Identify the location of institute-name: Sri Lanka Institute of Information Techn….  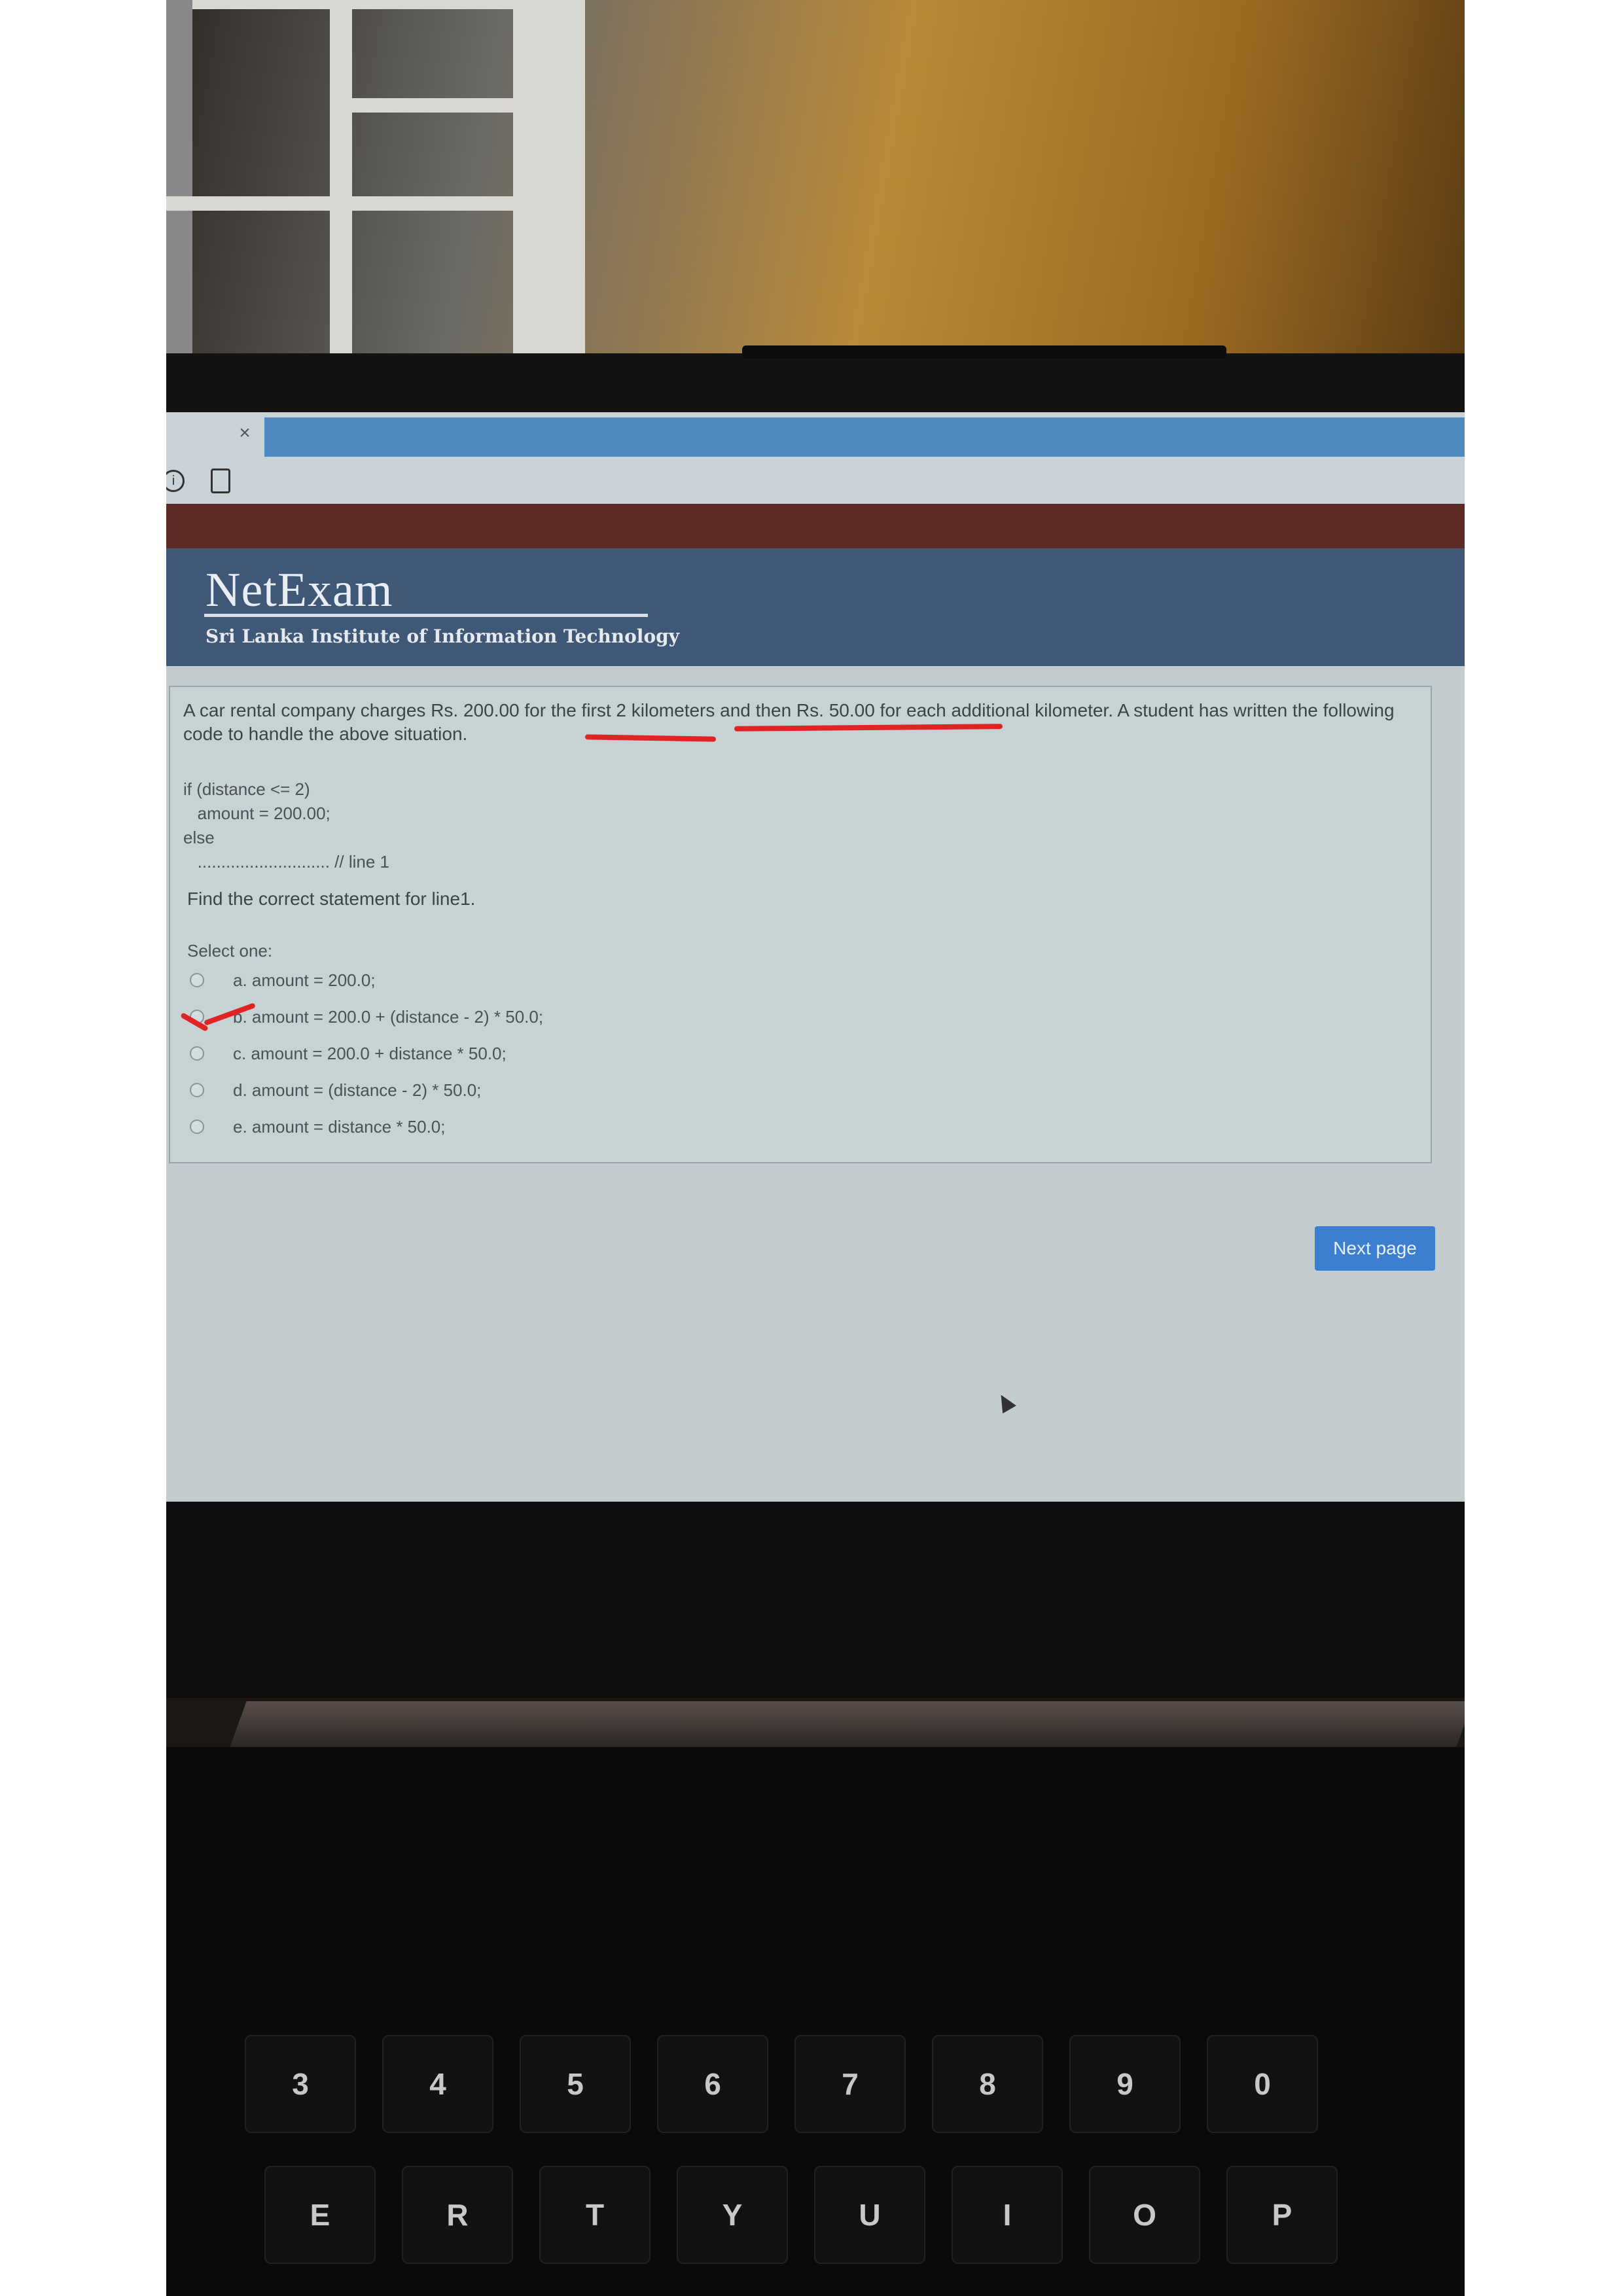
(442, 636).